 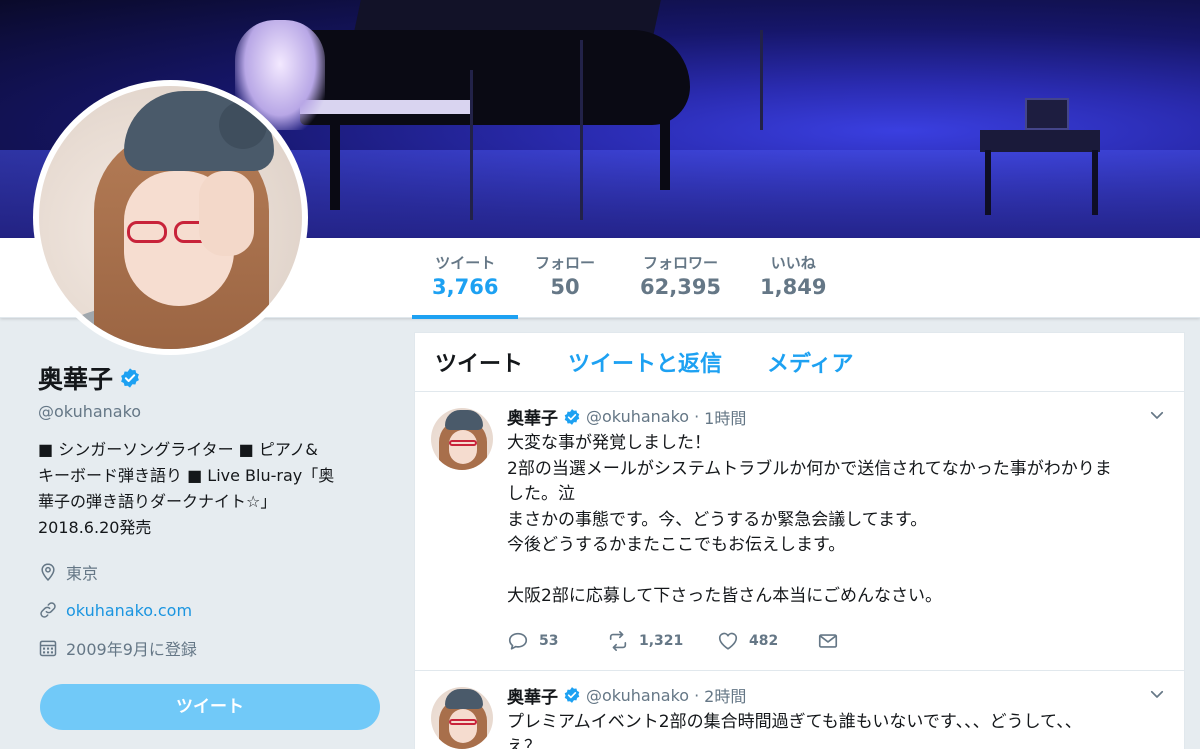 What do you see at coordinates (210, 572) in the screenshot?
I see `profile-location: 東京` at bounding box center [210, 572].